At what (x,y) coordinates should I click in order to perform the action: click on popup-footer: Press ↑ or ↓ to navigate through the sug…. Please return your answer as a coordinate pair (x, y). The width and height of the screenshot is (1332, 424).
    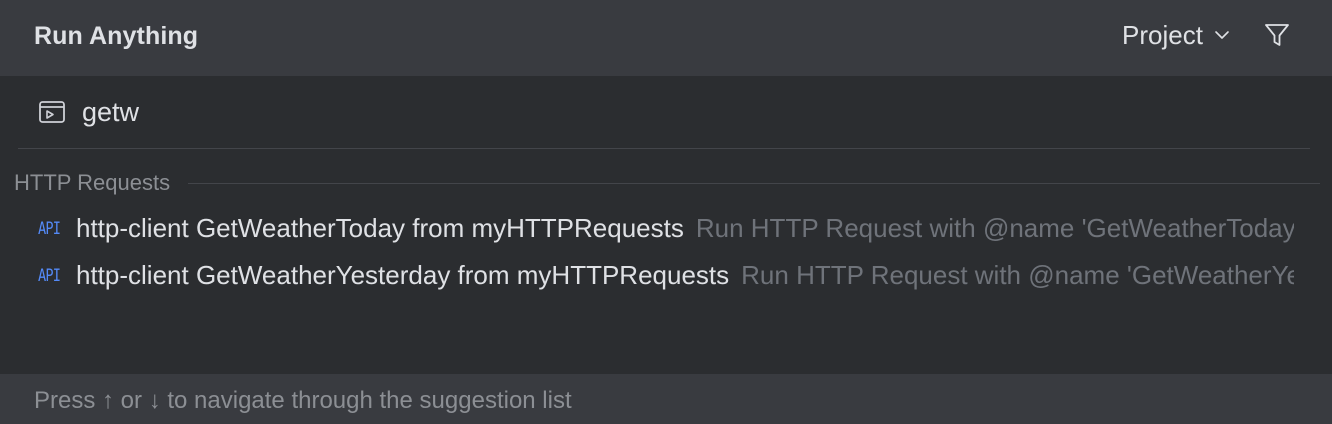
    Looking at the image, I should click on (666, 399).